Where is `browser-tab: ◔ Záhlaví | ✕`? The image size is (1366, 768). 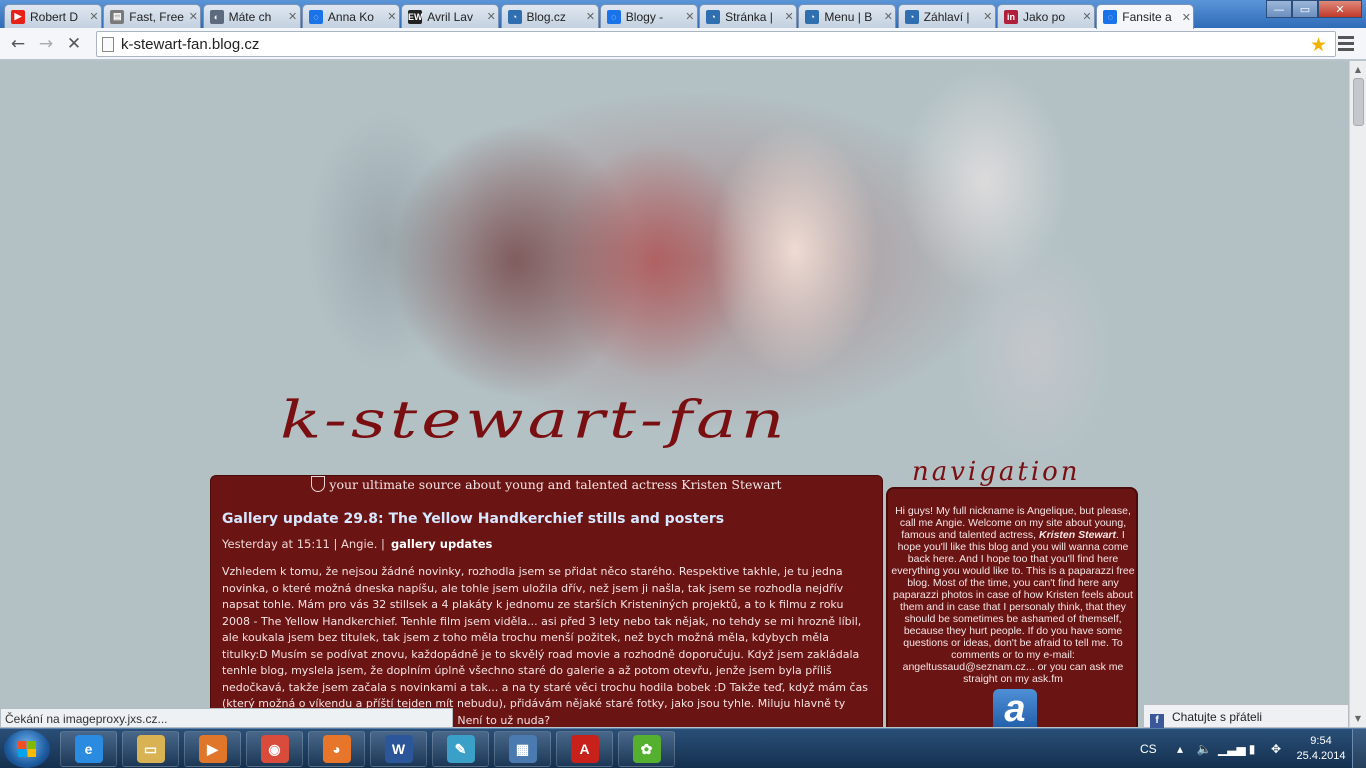 browser-tab: ◔ Záhlaví | ✕ is located at coordinates (946, 16).